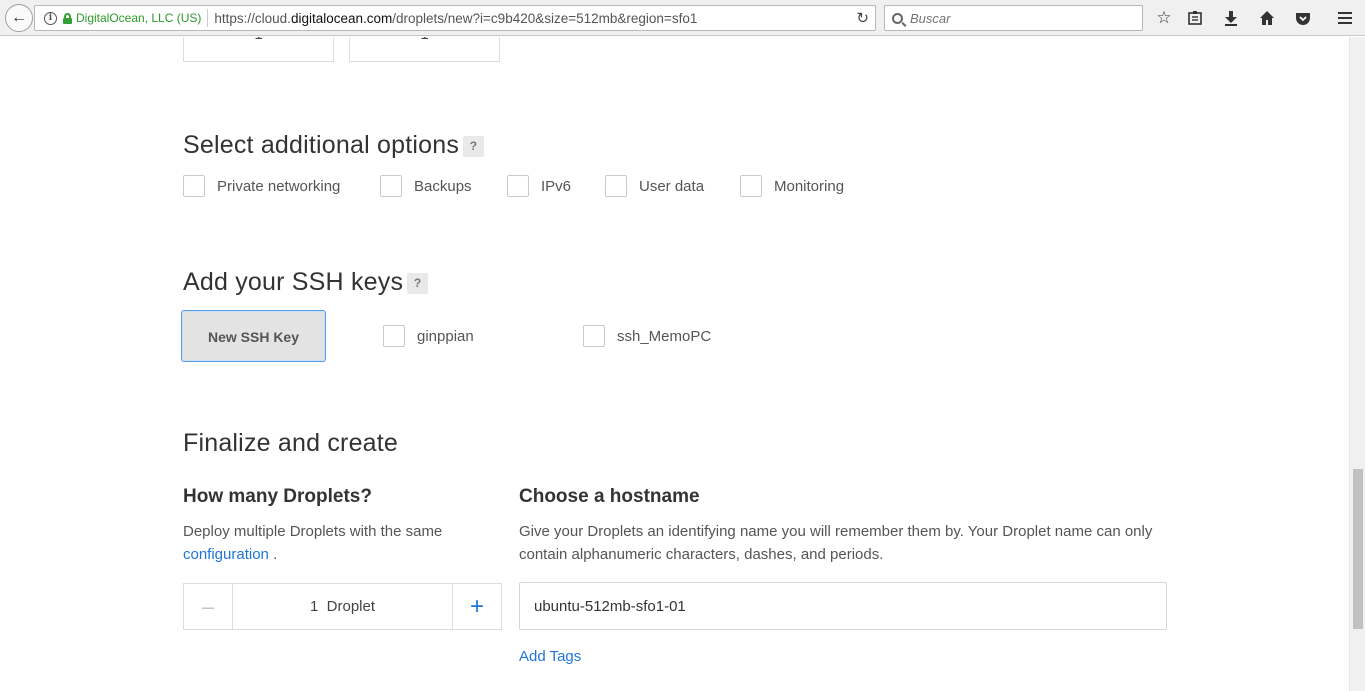  I want to click on ssh-key-label: ssh_MemoPC, so click(664, 336).